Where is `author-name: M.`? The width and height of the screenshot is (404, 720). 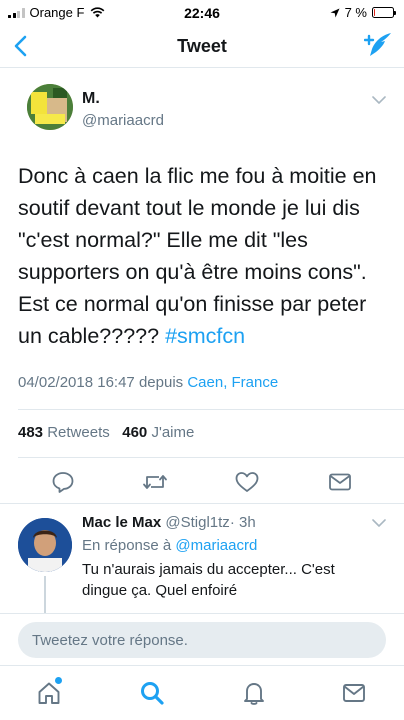
author-name: M. is located at coordinates (91, 99).